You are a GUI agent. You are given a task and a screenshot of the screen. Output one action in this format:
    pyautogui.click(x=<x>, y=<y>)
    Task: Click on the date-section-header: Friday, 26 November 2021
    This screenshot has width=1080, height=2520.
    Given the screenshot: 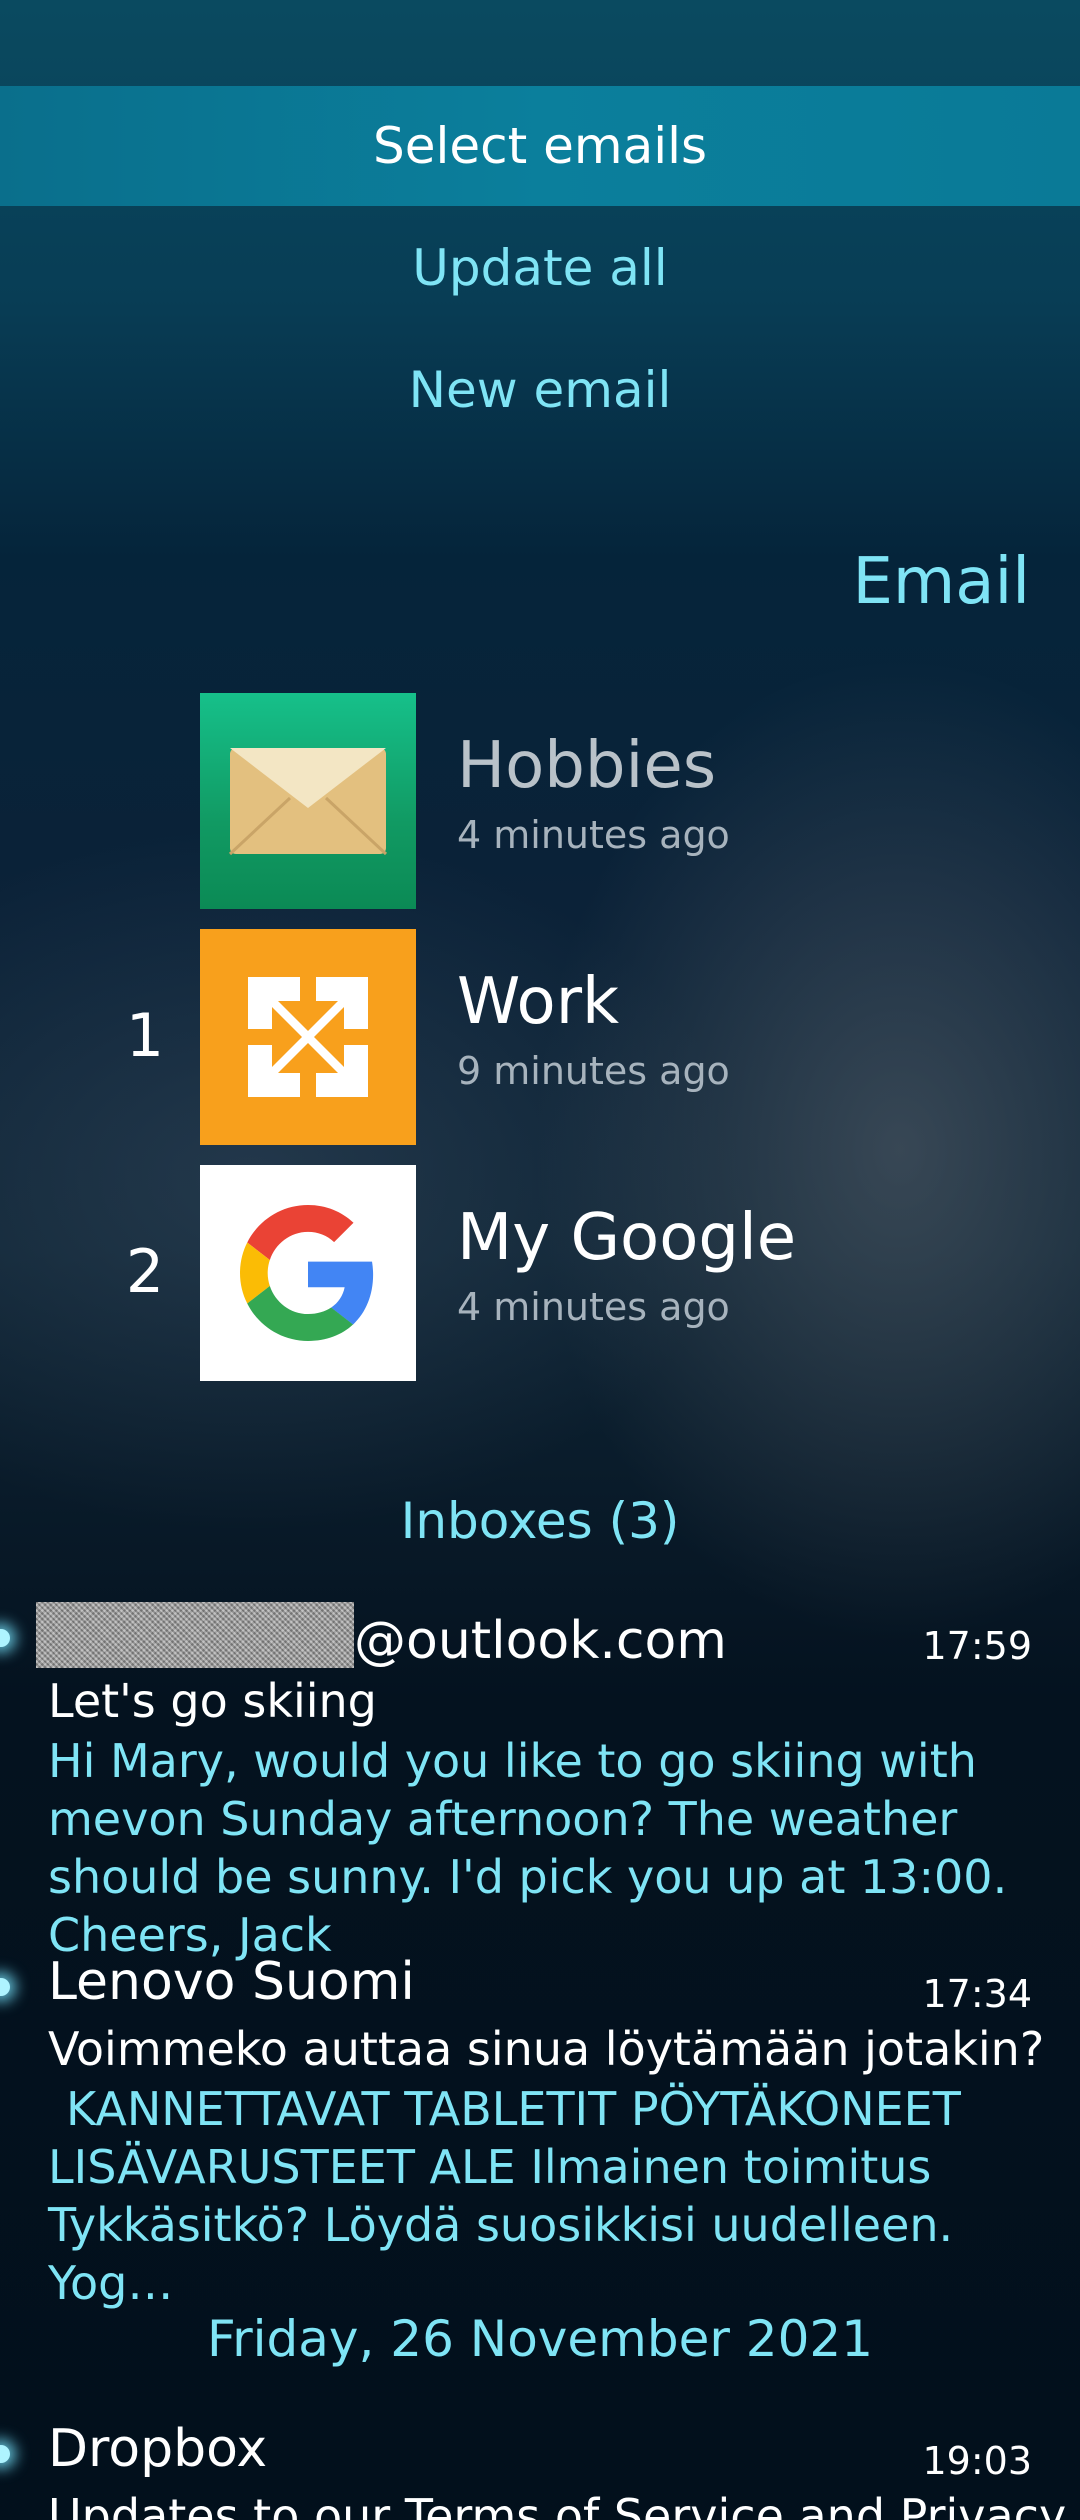 What is the action you would take?
    pyautogui.click(x=540, y=2339)
    